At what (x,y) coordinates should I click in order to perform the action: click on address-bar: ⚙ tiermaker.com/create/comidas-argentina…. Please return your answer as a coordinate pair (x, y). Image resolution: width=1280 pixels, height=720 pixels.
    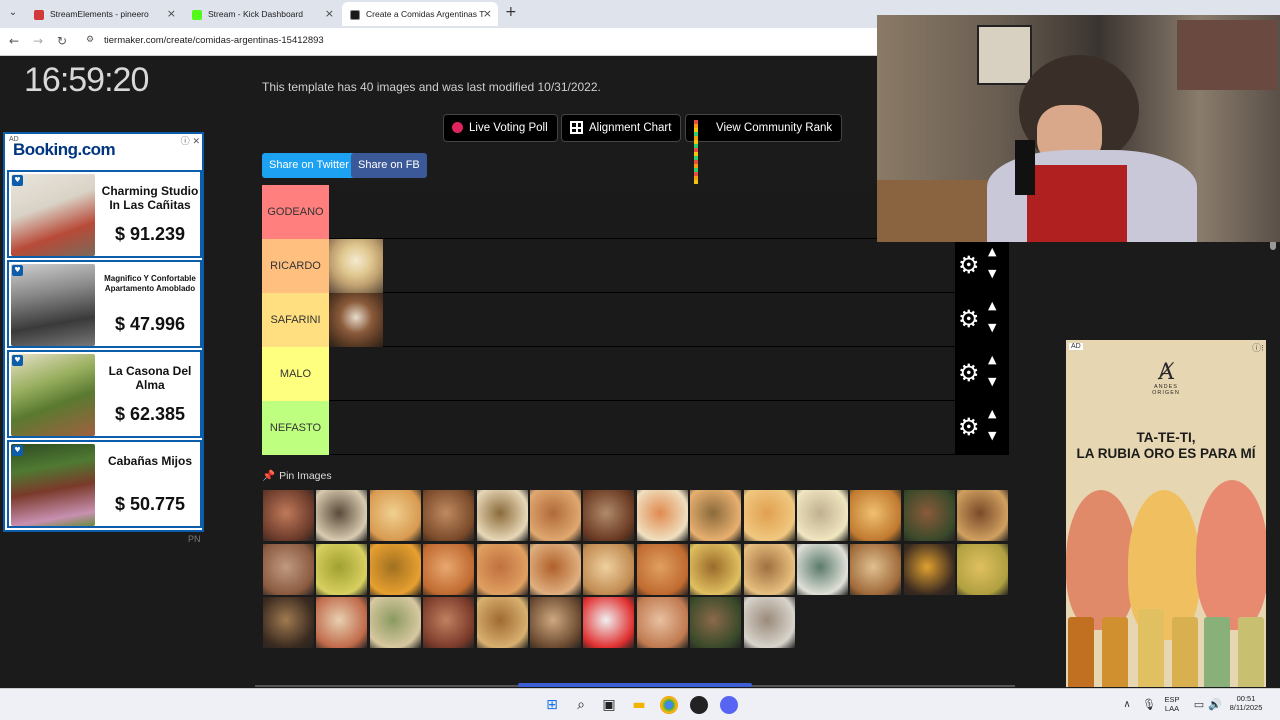
    Looking at the image, I should click on (480, 42).